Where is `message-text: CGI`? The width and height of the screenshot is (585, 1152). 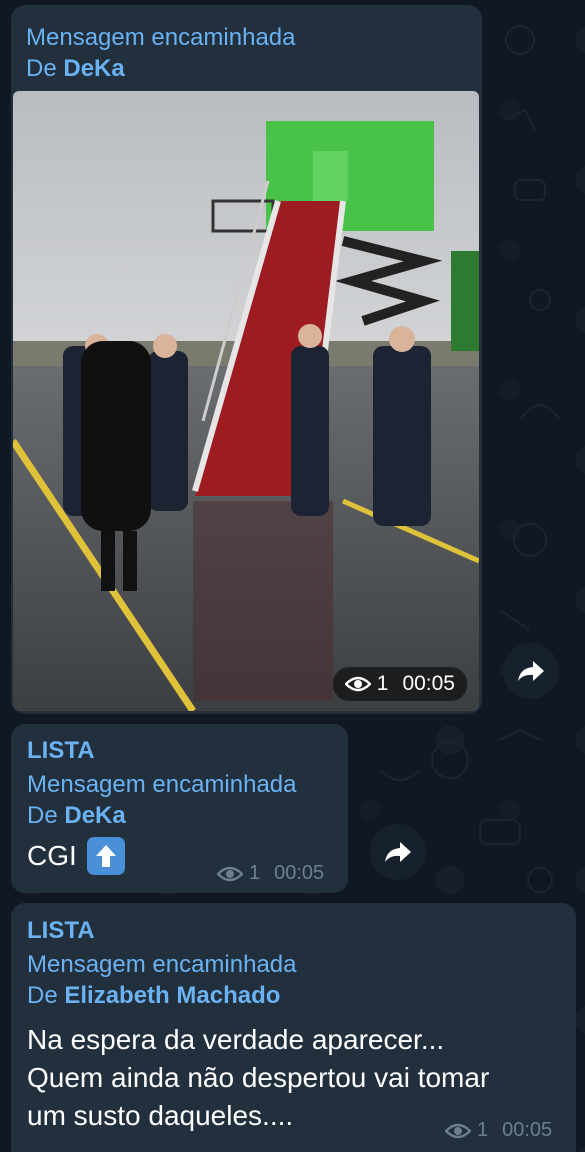 message-text: CGI is located at coordinates (52, 855).